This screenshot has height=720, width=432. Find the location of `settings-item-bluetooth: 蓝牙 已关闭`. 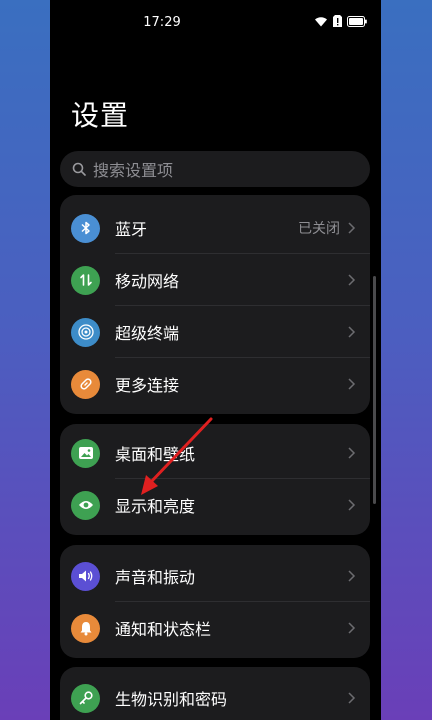

settings-item-bluetooth: 蓝牙 已关闭 is located at coordinates (215, 228).